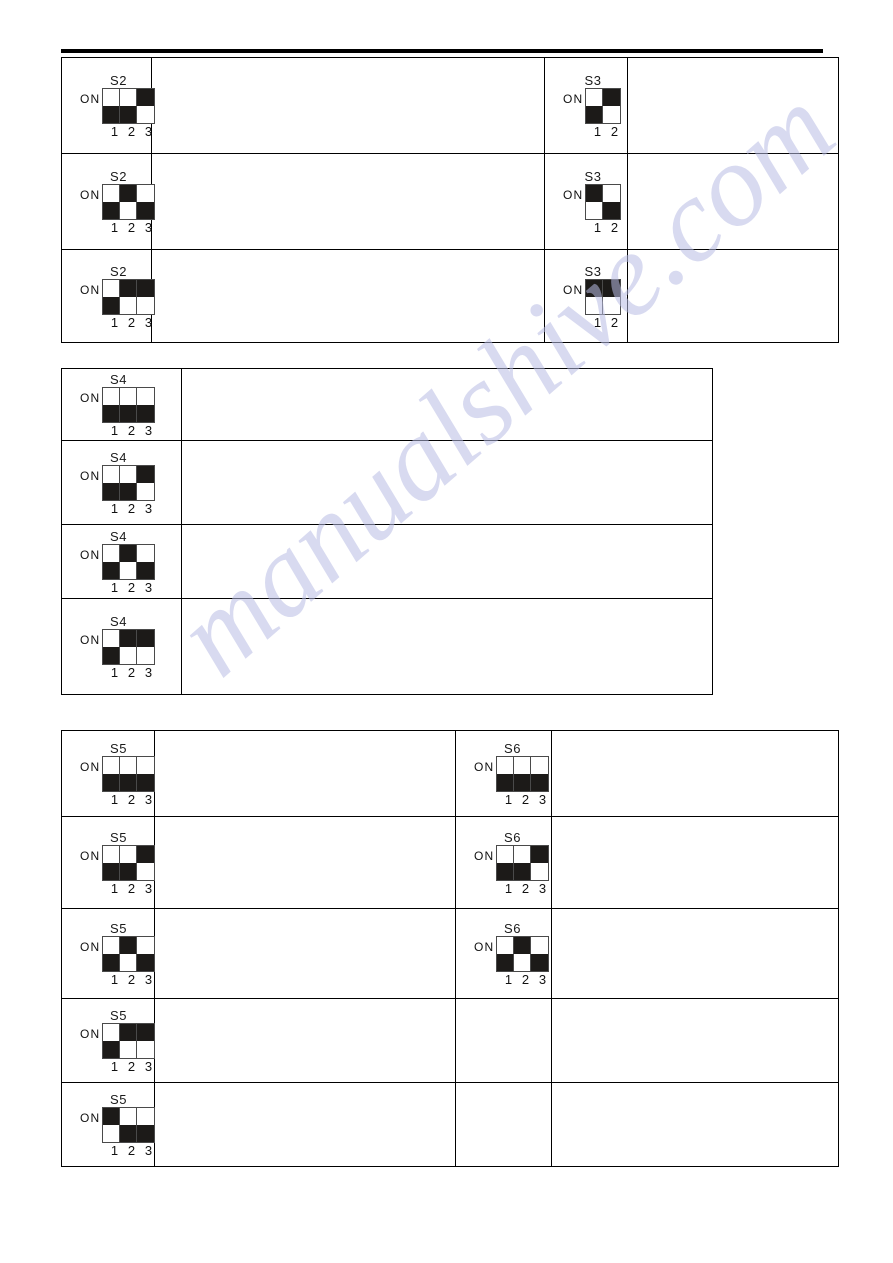  I want to click on dip-switch-body-row: ON, so click(593, 106).